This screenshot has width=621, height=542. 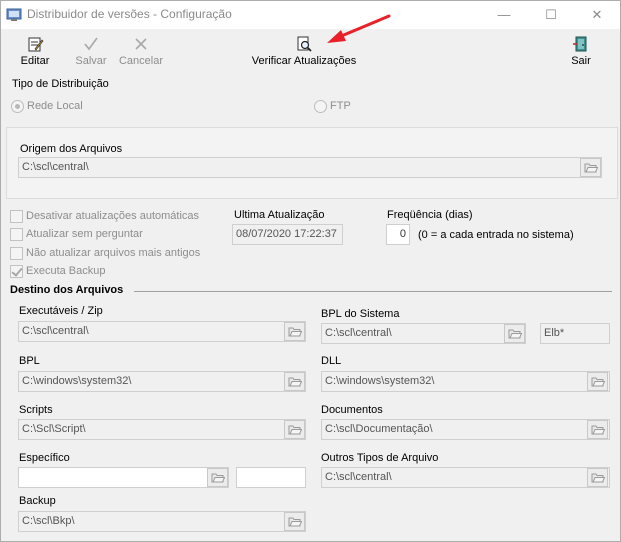 What do you see at coordinates (373, 291) in the screenshot?
I see `destination-separator` at bounding box center [373, 291].